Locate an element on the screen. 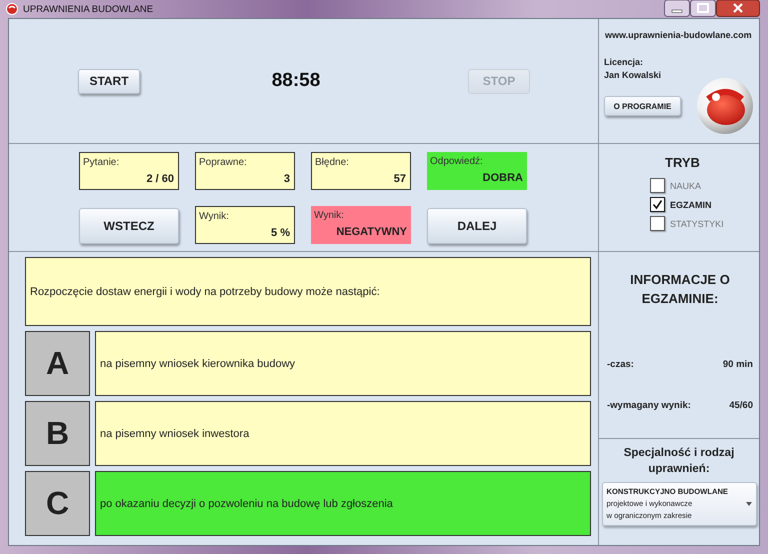  app-logo-icon is located at coordinates (12, 9).